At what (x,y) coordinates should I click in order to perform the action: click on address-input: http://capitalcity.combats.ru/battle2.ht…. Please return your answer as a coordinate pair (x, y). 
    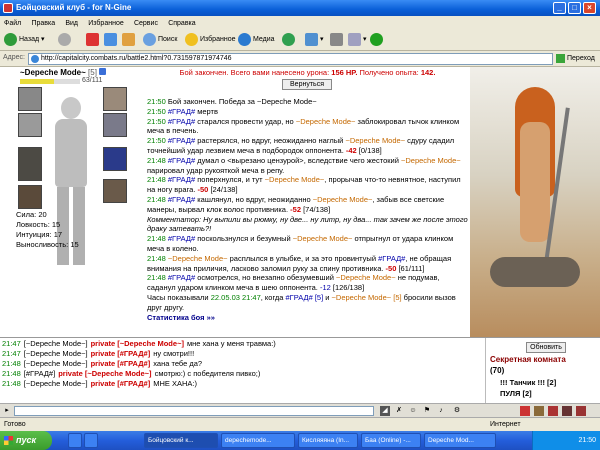
    Looking at the image, I should click on (290, 59).